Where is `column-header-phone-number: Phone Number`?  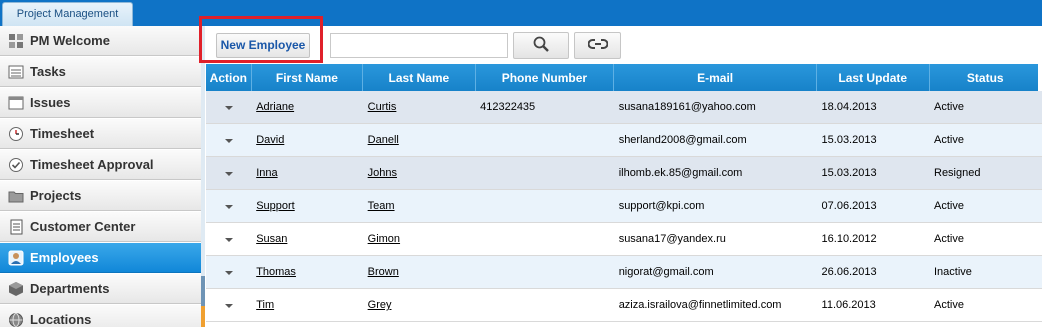
column-header-phone-number: Phone Number is located at coordinates (545, 77).